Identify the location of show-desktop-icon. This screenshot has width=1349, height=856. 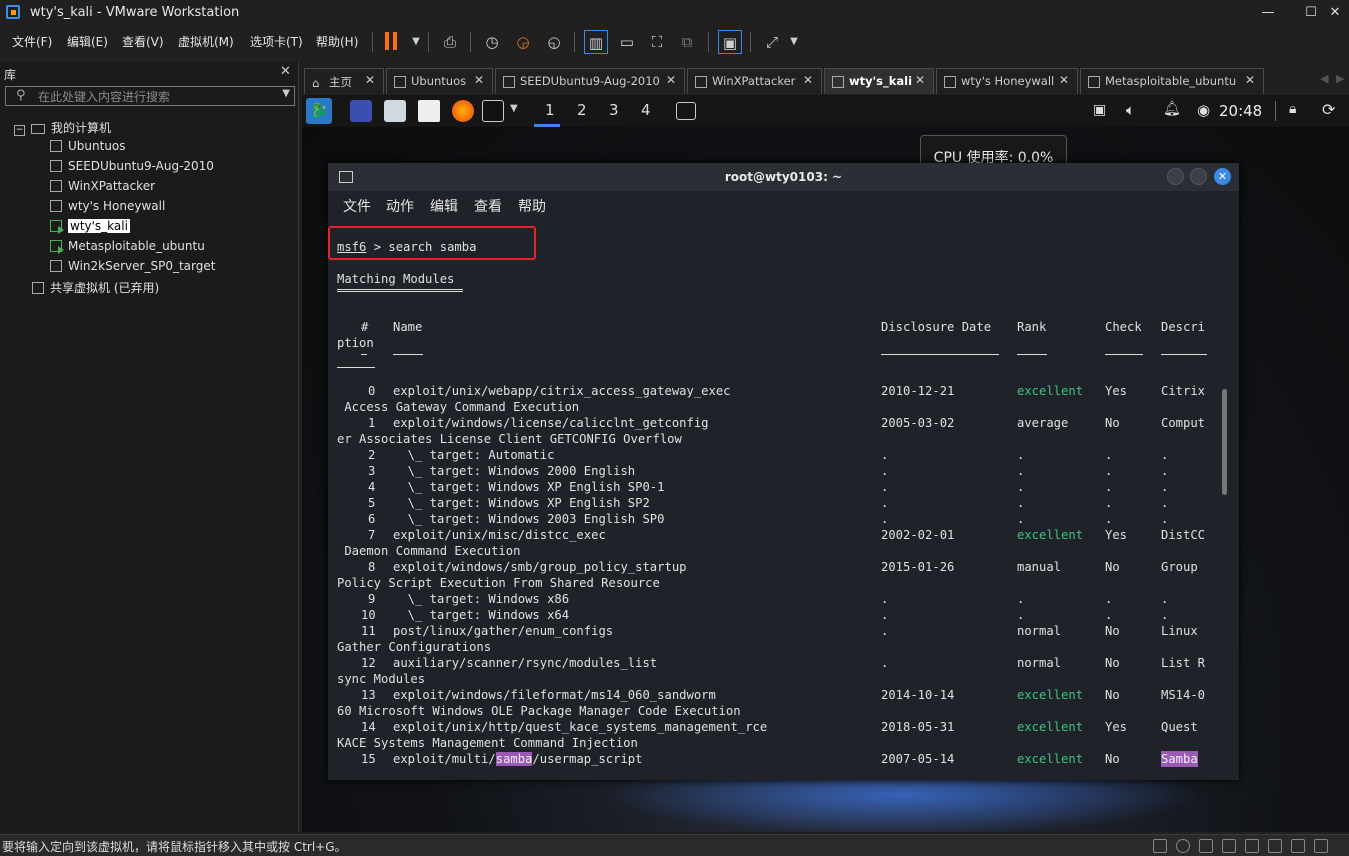
(361, 111).